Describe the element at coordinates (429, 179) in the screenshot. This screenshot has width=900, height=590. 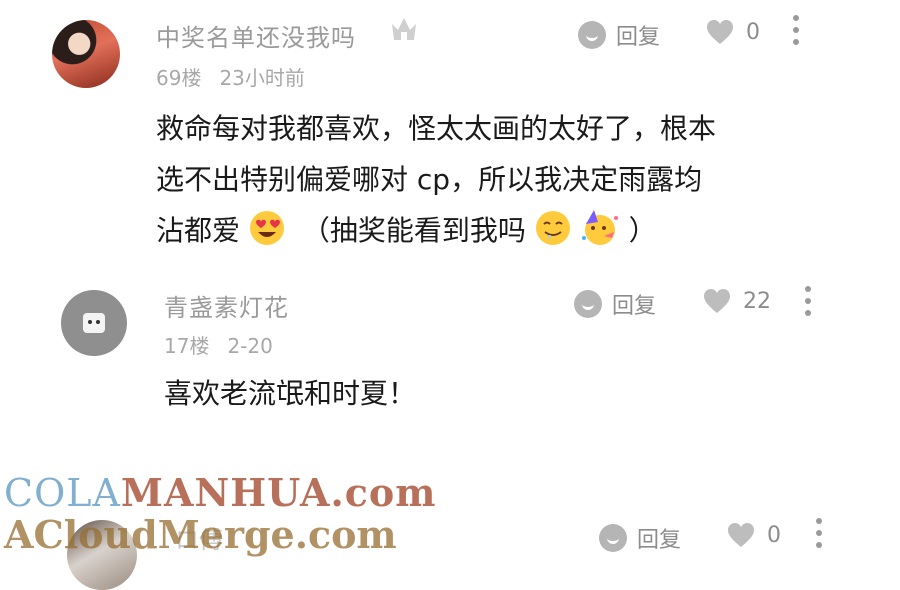
I see `content-line: 选不出特别偏爱哪对 cp，所以我决定雨露均` at that location.